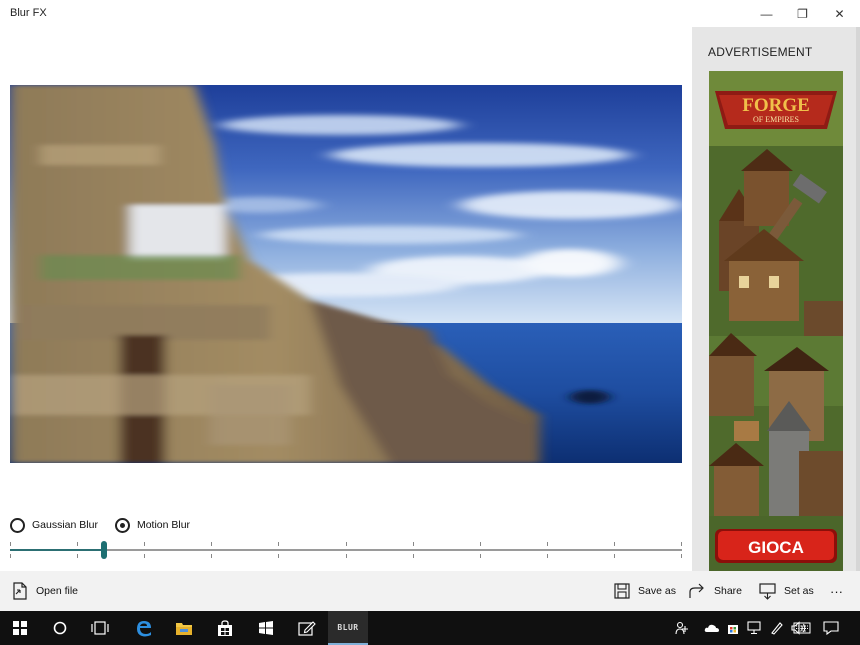 This screenshot has height=645, width=860. I want to click on slider-track, so click(346, 550).